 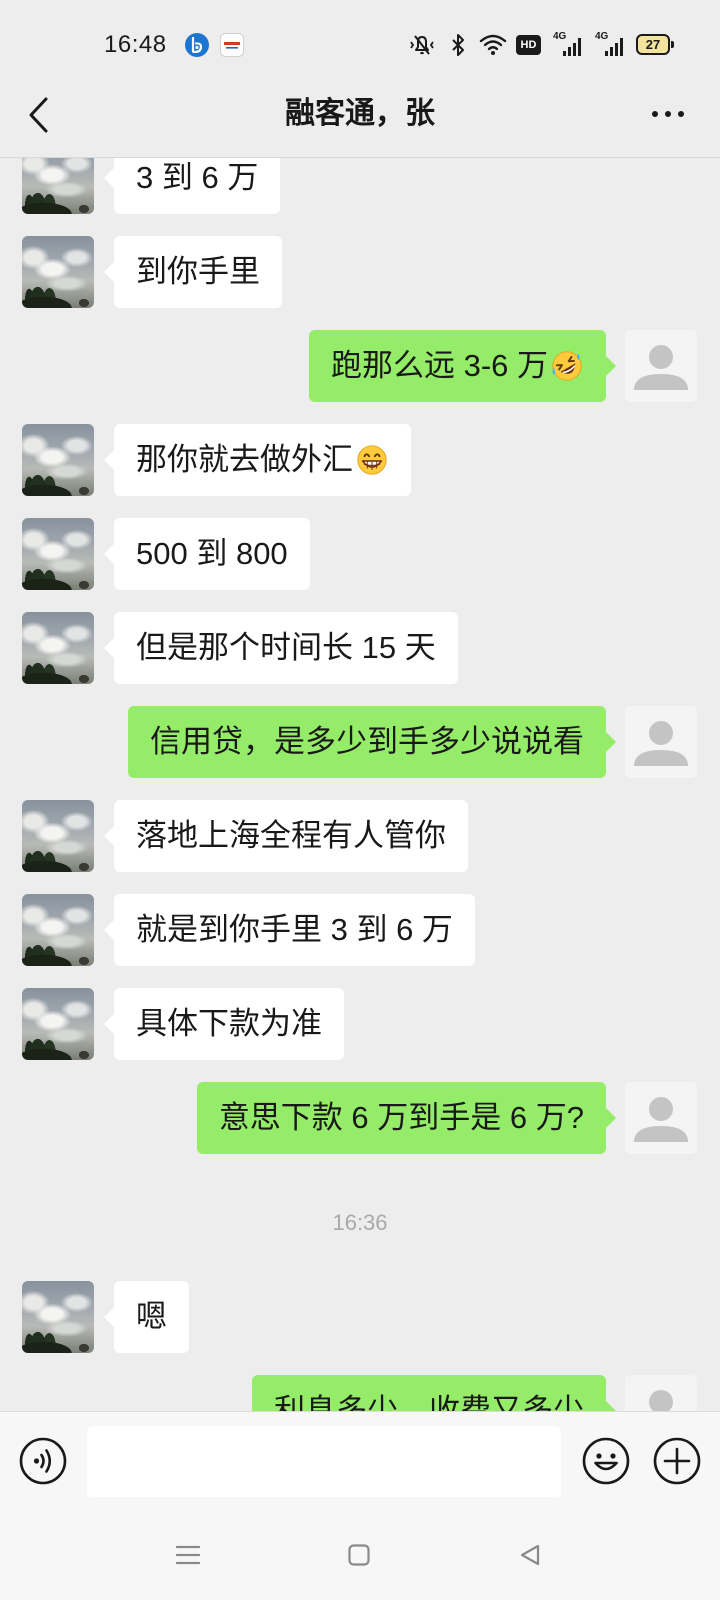 What do you see at coordinates (367, 741) in the screenshot?
I see `message-text: 信用贷，是多少到手多少说说看` at bounding box center [367, 741].